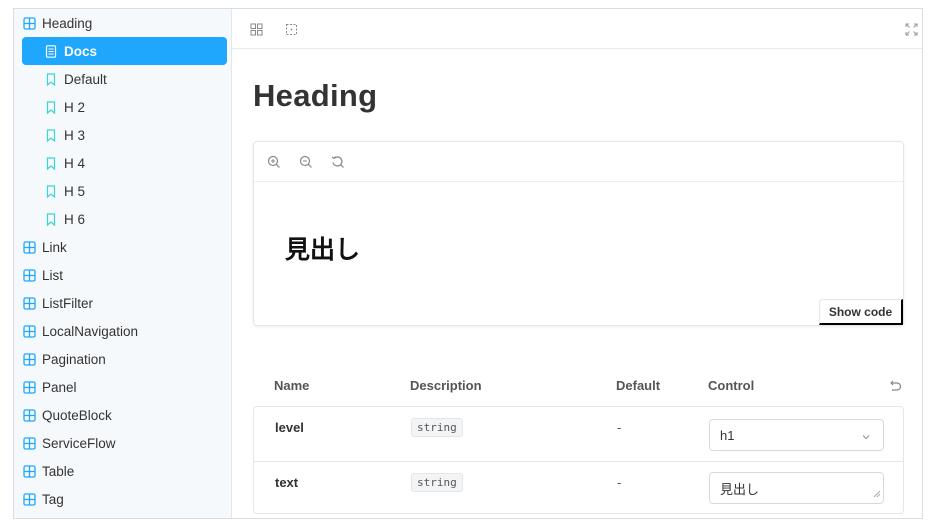 This screenshot has height=529, width=941. I want to click on sidebar-item-h6: H 6, so click(124, 219).